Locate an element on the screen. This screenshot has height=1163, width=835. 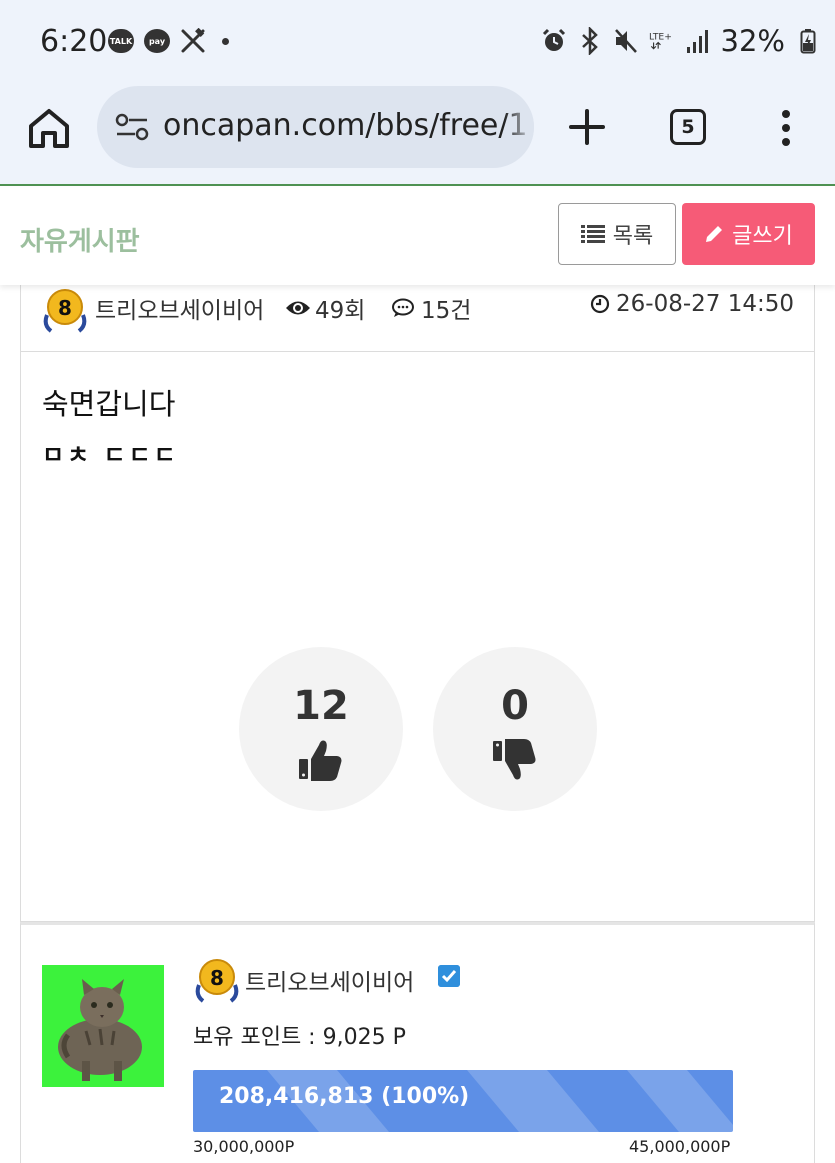
experience-min: 30,000,000P is located at coordinates (244, 1146).